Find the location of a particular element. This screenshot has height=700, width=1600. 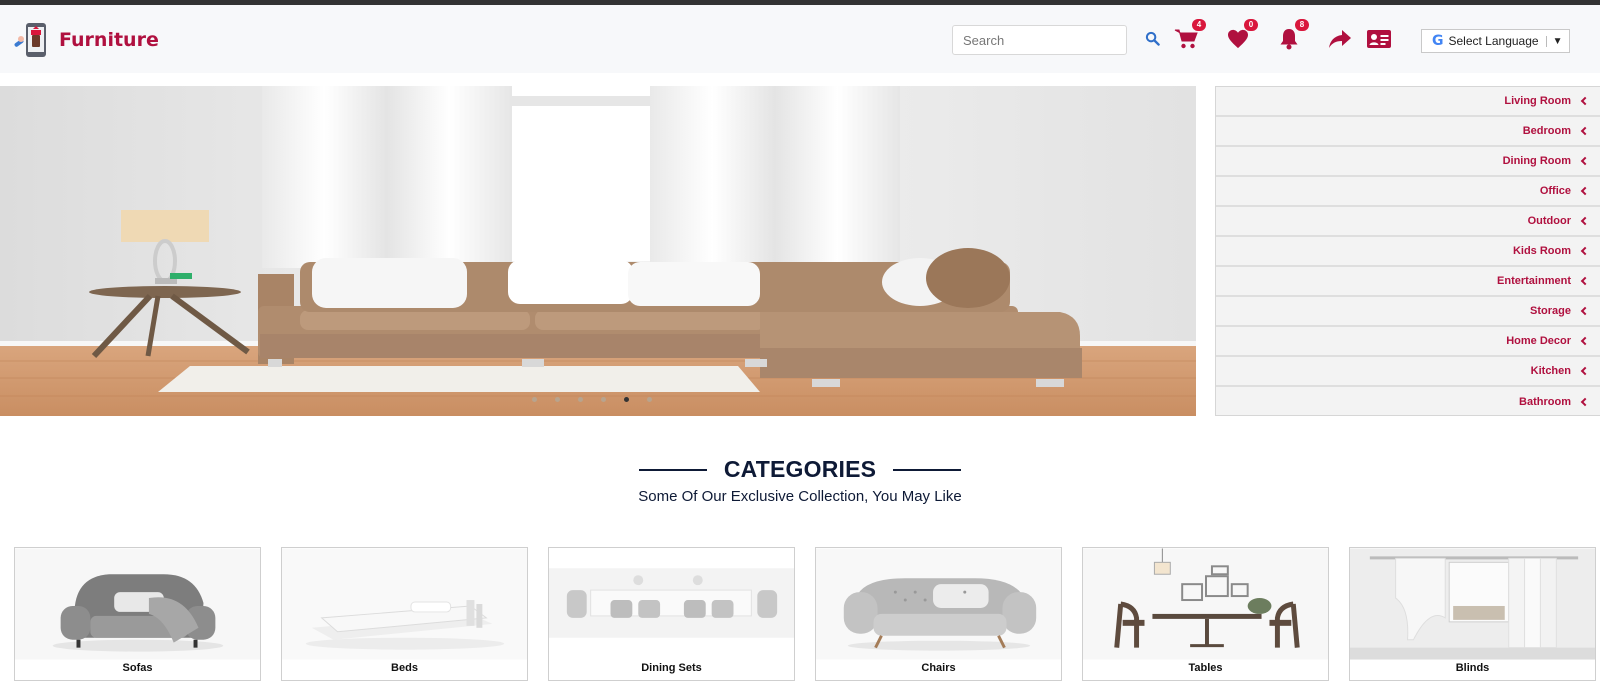

category-card-label: Blinds is located at coordinates (1472, 668).